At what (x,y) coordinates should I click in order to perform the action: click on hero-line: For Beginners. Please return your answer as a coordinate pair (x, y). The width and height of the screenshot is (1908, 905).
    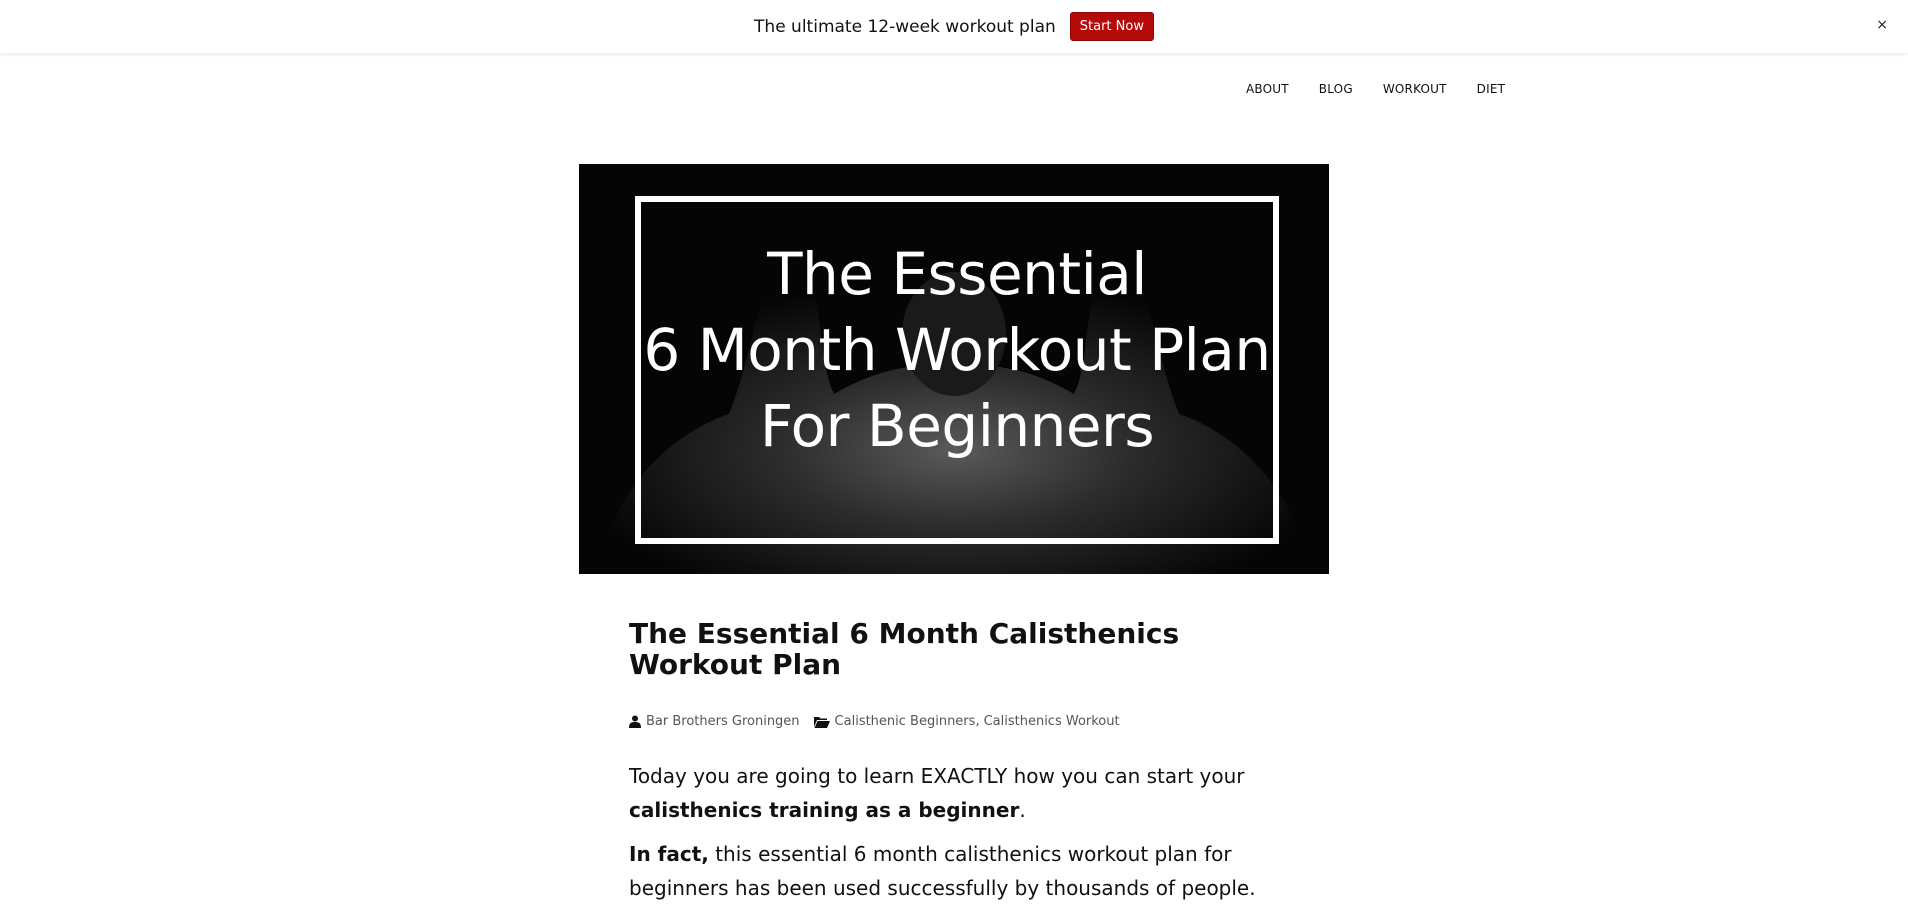
    Looking at the image, I should click on (957, 426).